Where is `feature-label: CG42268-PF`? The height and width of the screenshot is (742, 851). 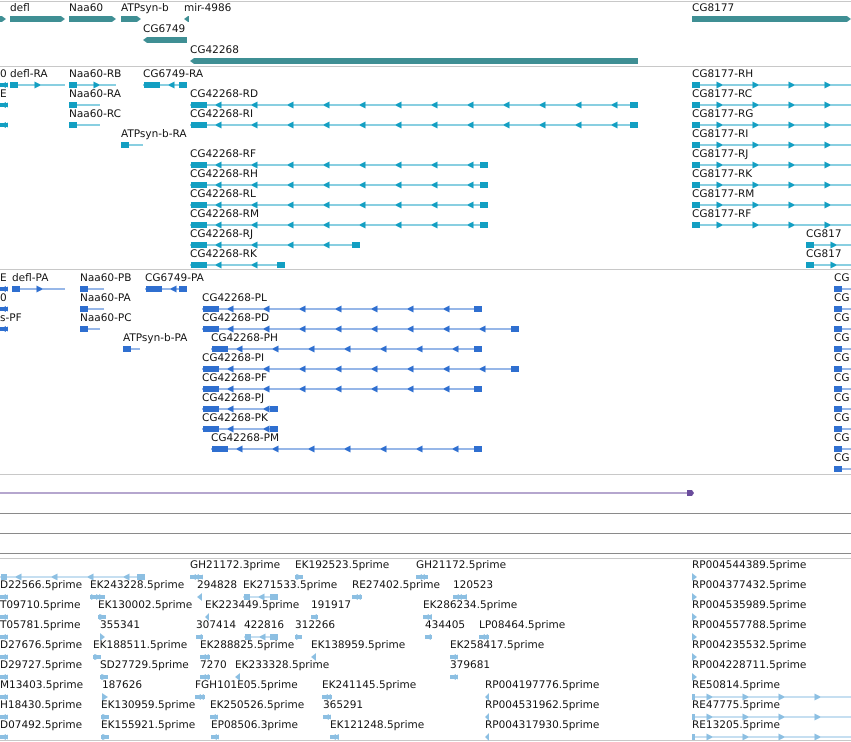
feature-label: CG42268-PF is located at coordinates (235, 378).